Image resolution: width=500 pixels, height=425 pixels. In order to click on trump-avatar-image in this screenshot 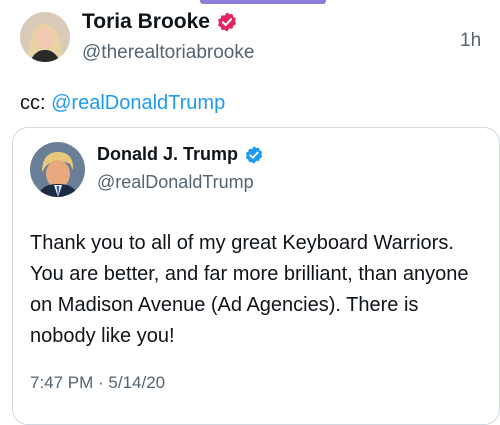, I will do `click(57, 169)`.